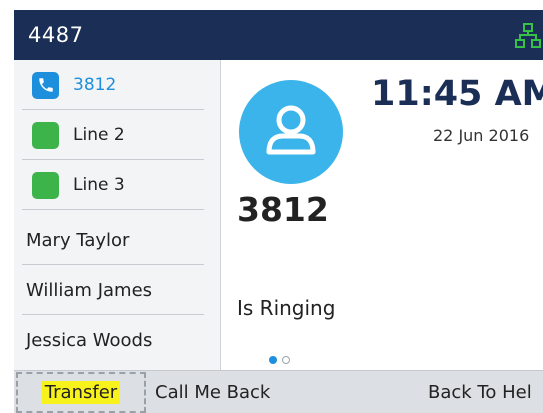  I want to click on line-key-label: Line 3, so click(99, 185).